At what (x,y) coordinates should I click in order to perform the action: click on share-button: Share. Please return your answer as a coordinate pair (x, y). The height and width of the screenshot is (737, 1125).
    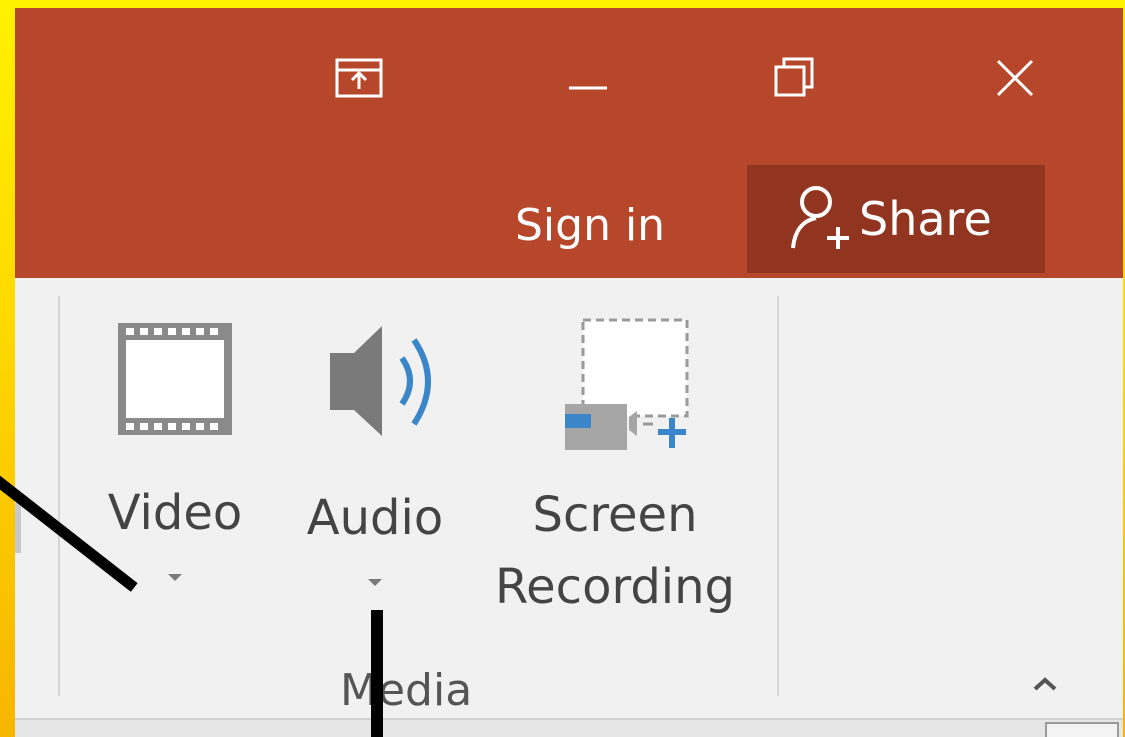
    Looking at the image, I should click on (896, 219).